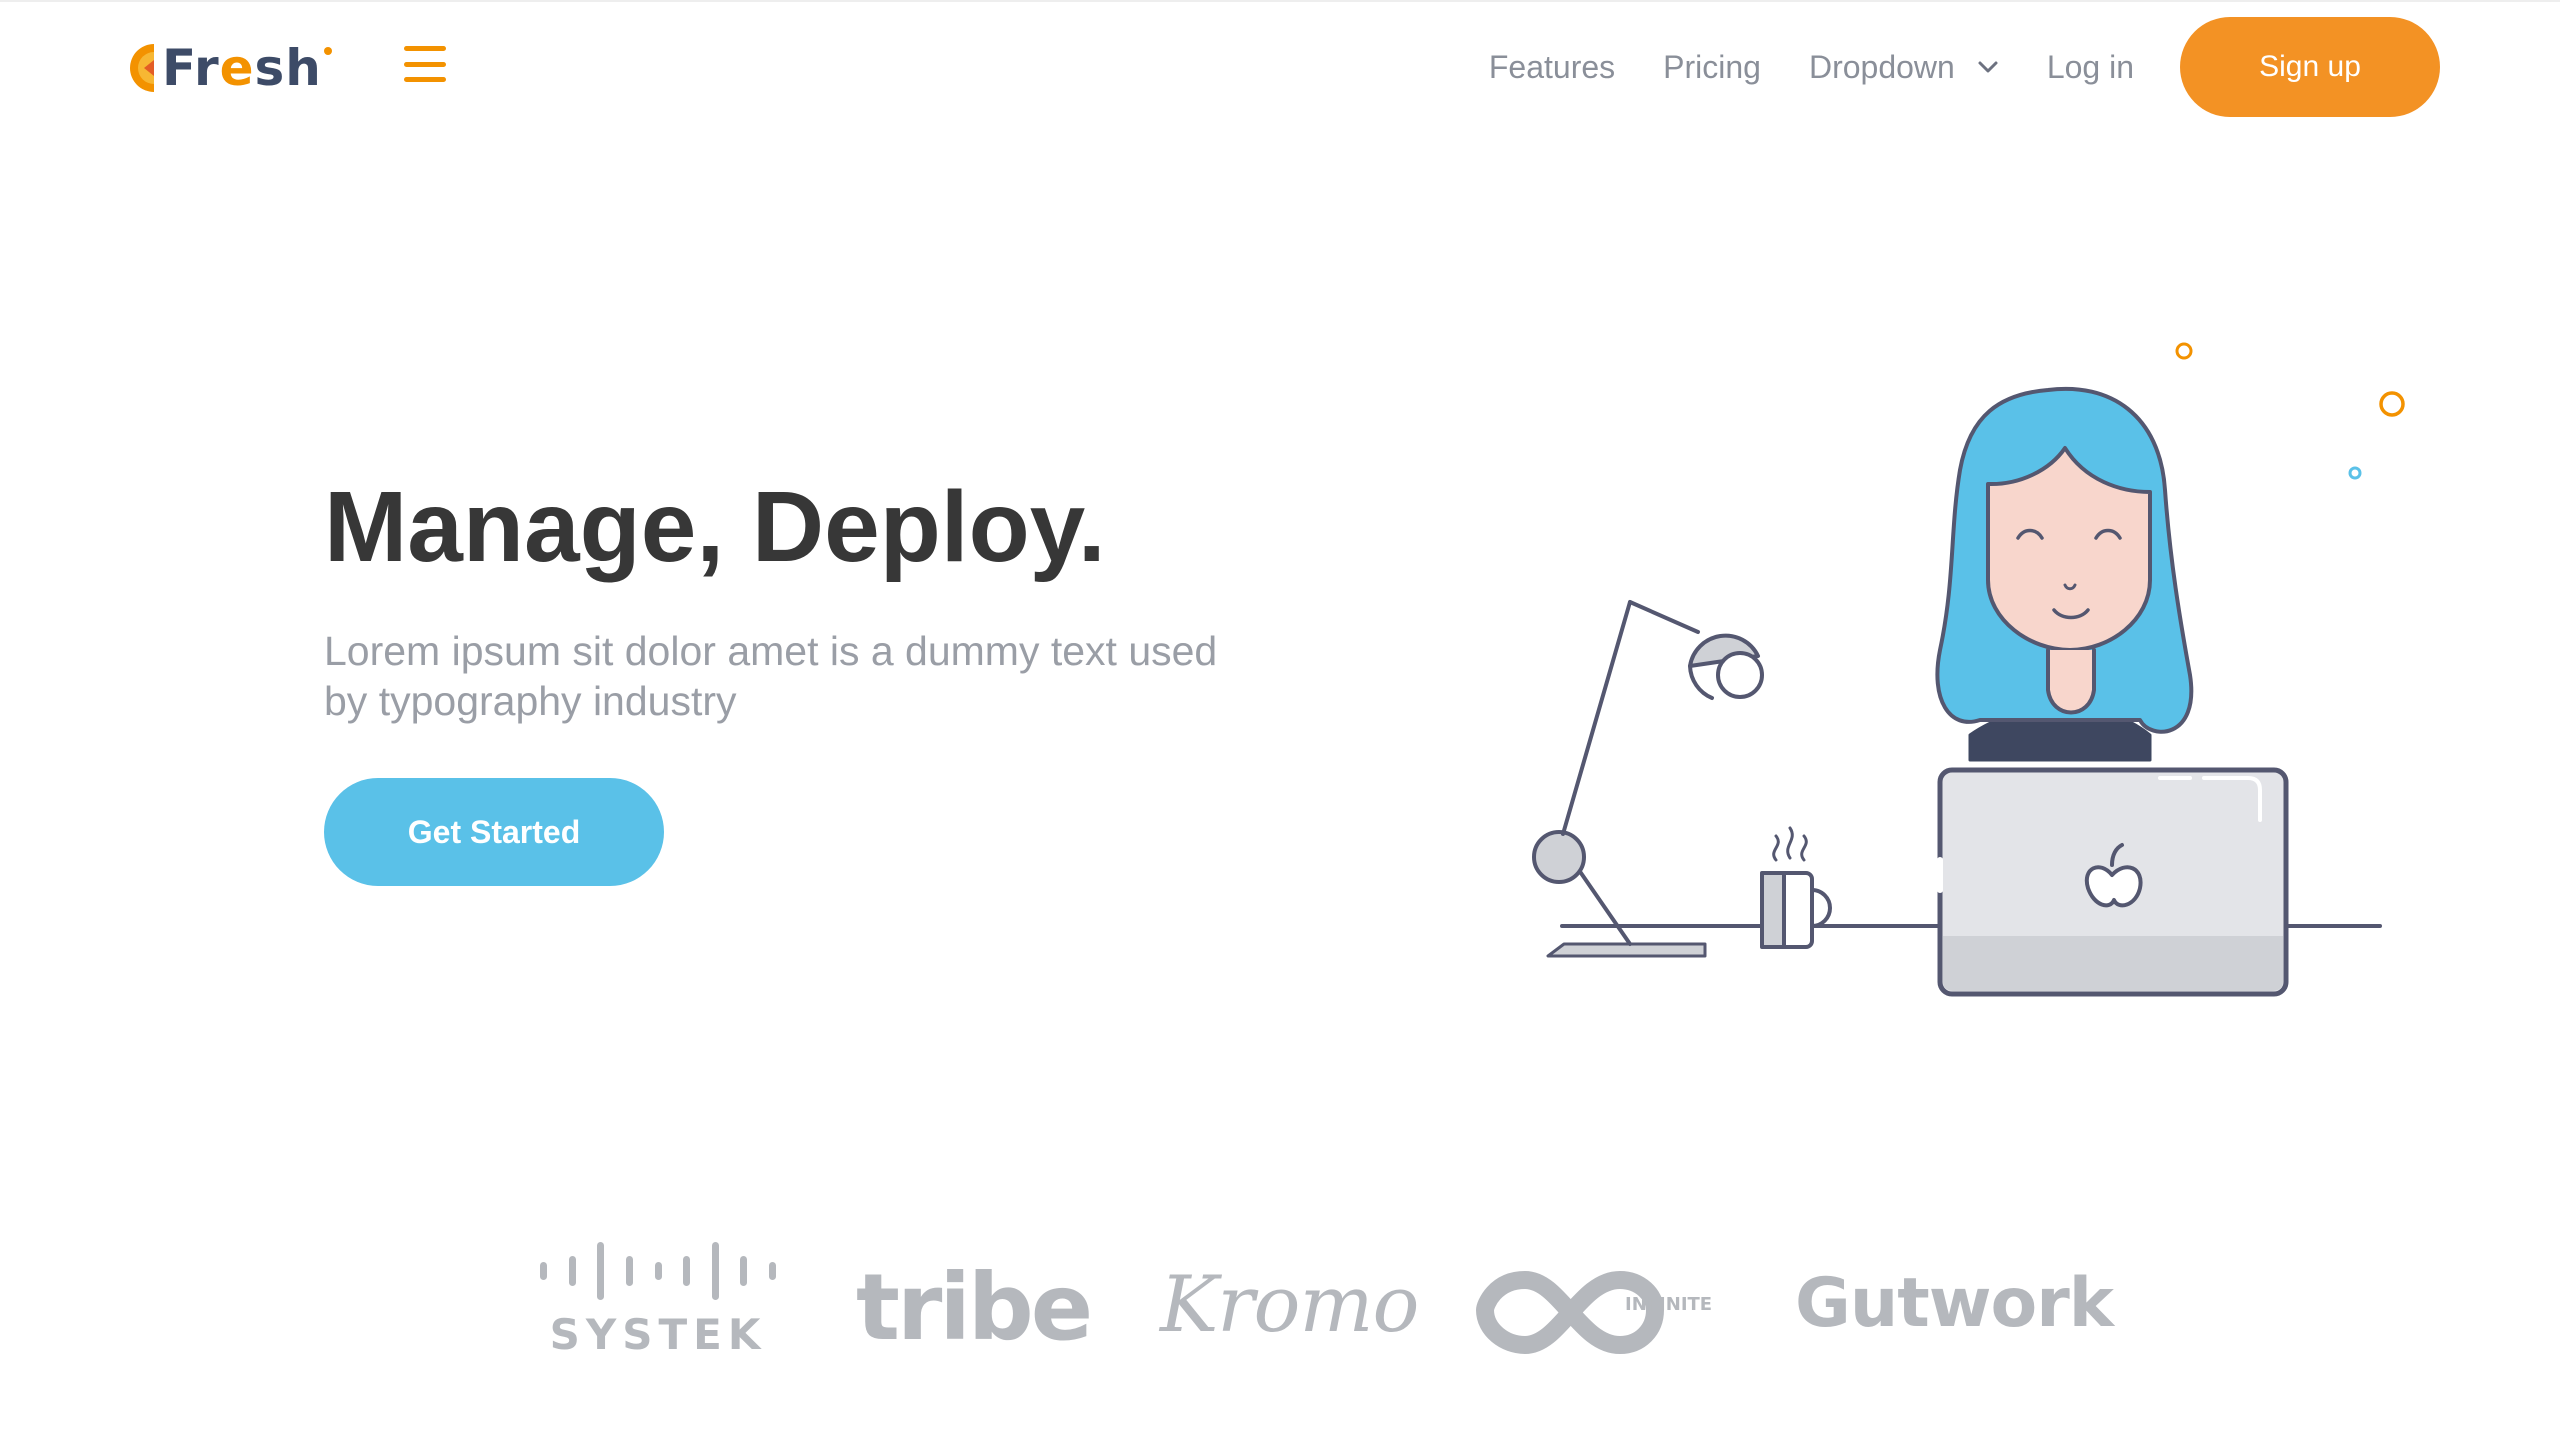 This screenshot has width=2560, height=1440. What do you see at coordinates (494, 832) in the screenshot?
I see `get-started-button: Get Started` at bounding box center [494, 832].